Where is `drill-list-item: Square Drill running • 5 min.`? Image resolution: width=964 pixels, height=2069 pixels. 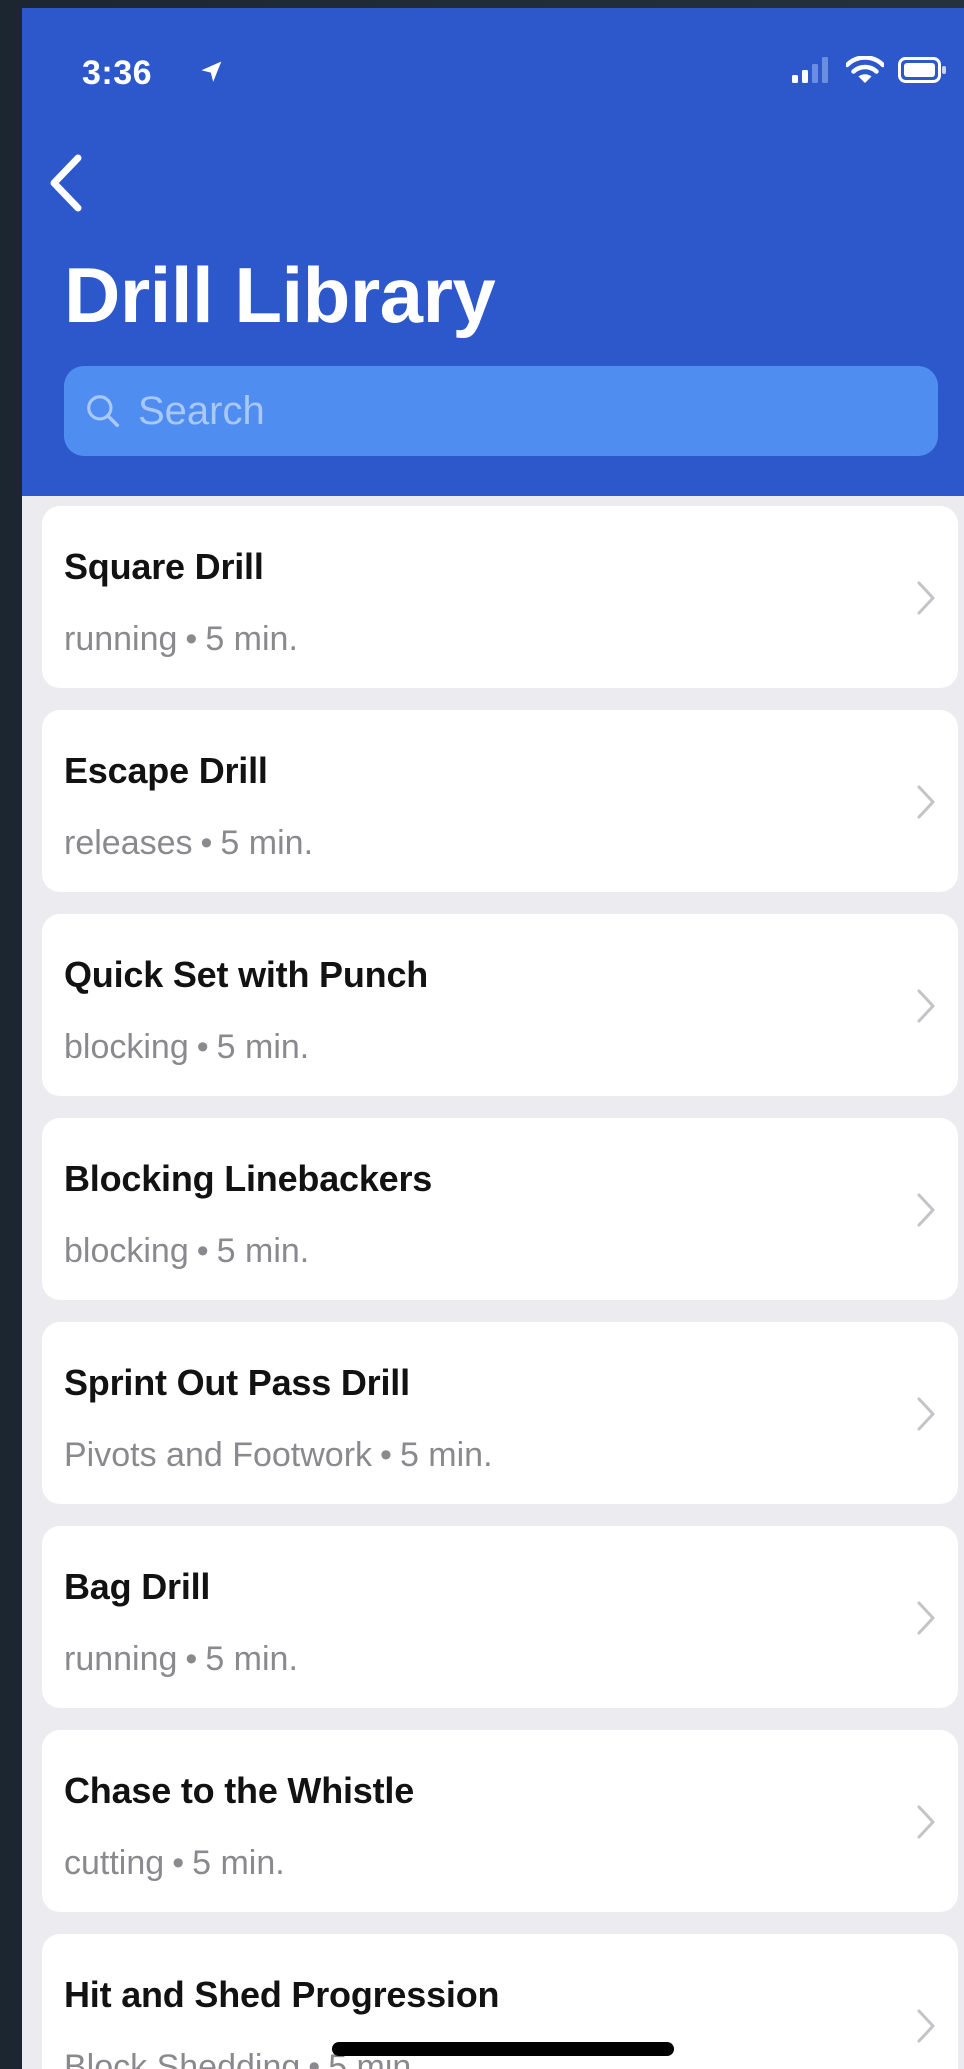 drill-list-item: Square Drill running • 5 min. is located at coordinates (500, 597).